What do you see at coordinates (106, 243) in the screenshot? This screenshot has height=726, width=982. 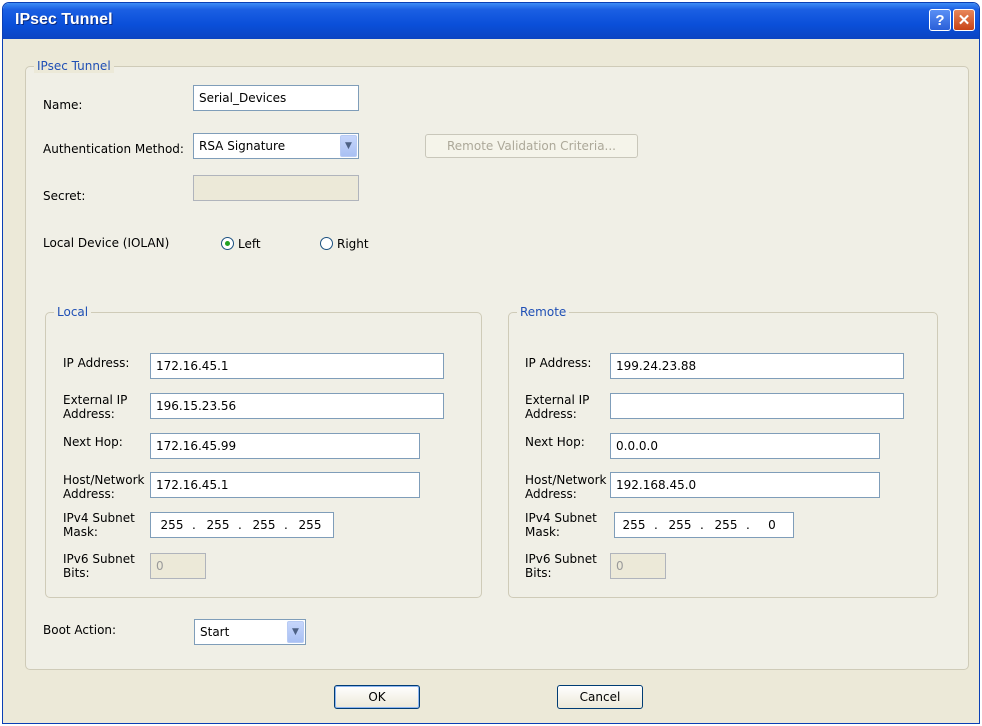 I see `local-device-label: Local Device (IOLAN)` at bounding box center [106, 243].